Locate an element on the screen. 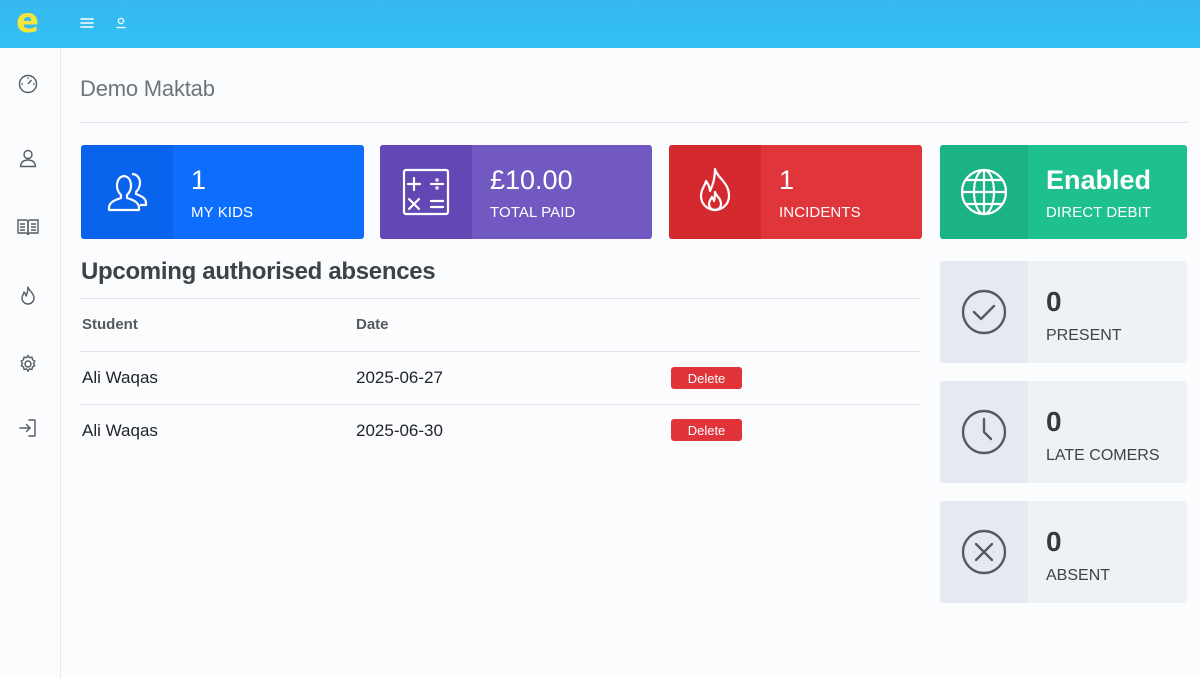 The width and height of the screenshot is (1200, 678). sidebar is located at coordinates (30, 363).